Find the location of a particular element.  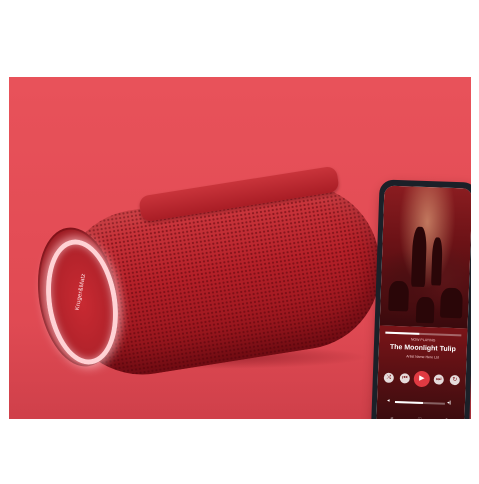

heart-icon: ♡ is located at coordinates (419, 418).